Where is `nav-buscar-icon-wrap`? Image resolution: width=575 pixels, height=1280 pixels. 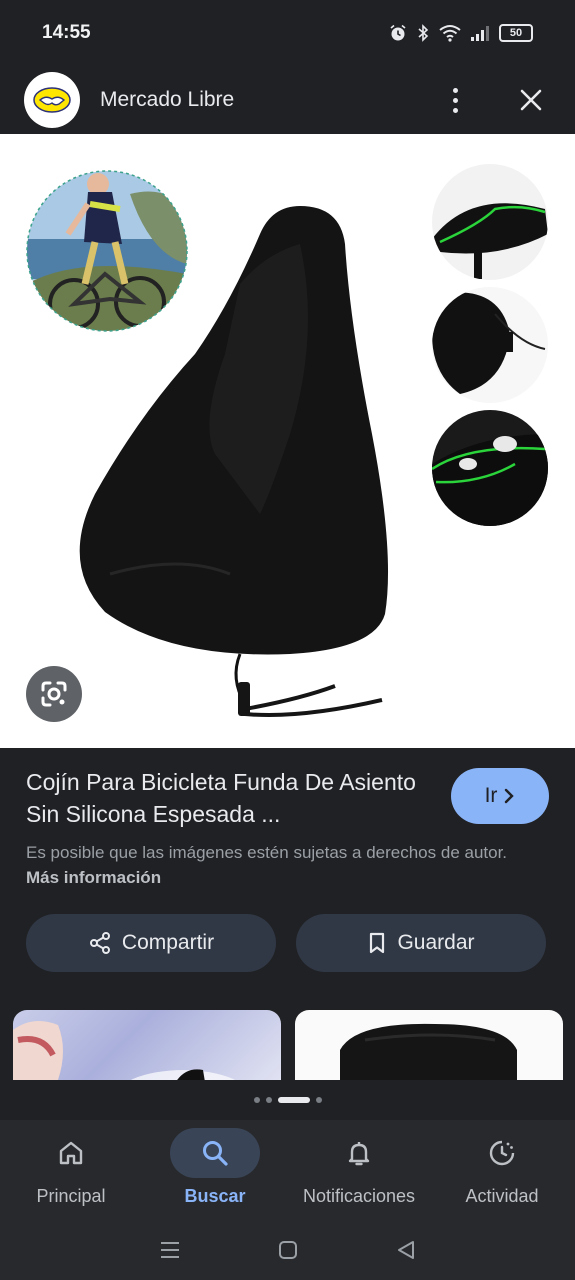 nav-buscar-icon-wrap is located at coordinates (215, 1153).